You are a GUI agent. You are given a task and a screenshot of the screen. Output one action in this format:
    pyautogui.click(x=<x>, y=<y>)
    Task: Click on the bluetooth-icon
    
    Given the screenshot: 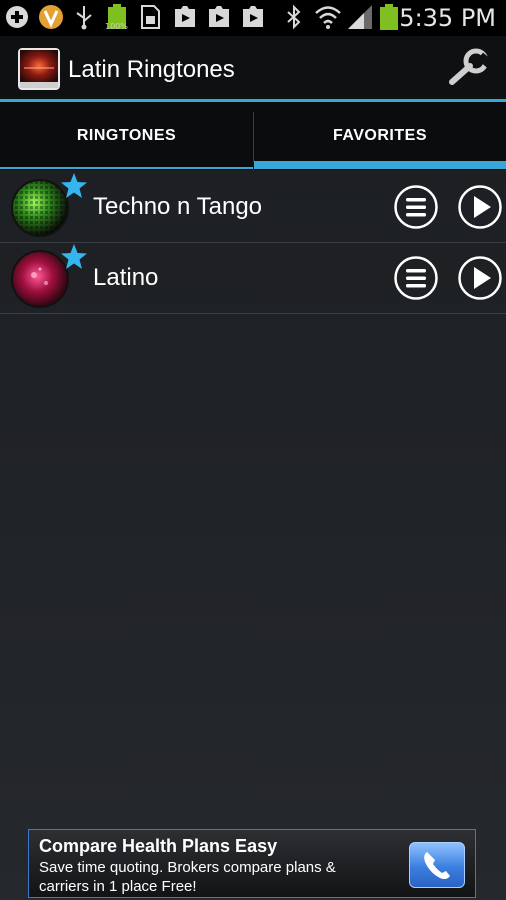 What is the action you would take?
    pyautogui.click(x=294, y=17)
    